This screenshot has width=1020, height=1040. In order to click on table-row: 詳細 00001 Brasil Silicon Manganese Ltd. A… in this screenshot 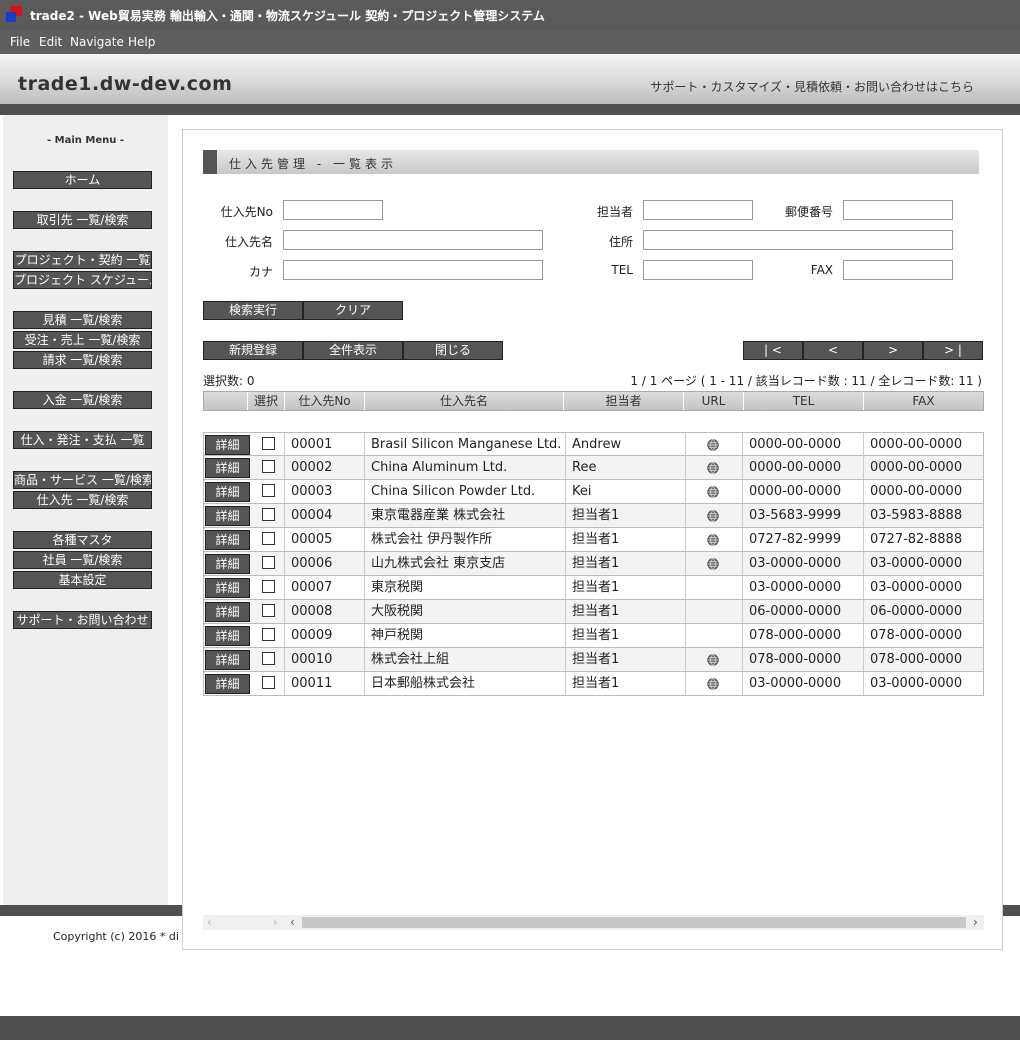, I will do `click(593, 444)`.